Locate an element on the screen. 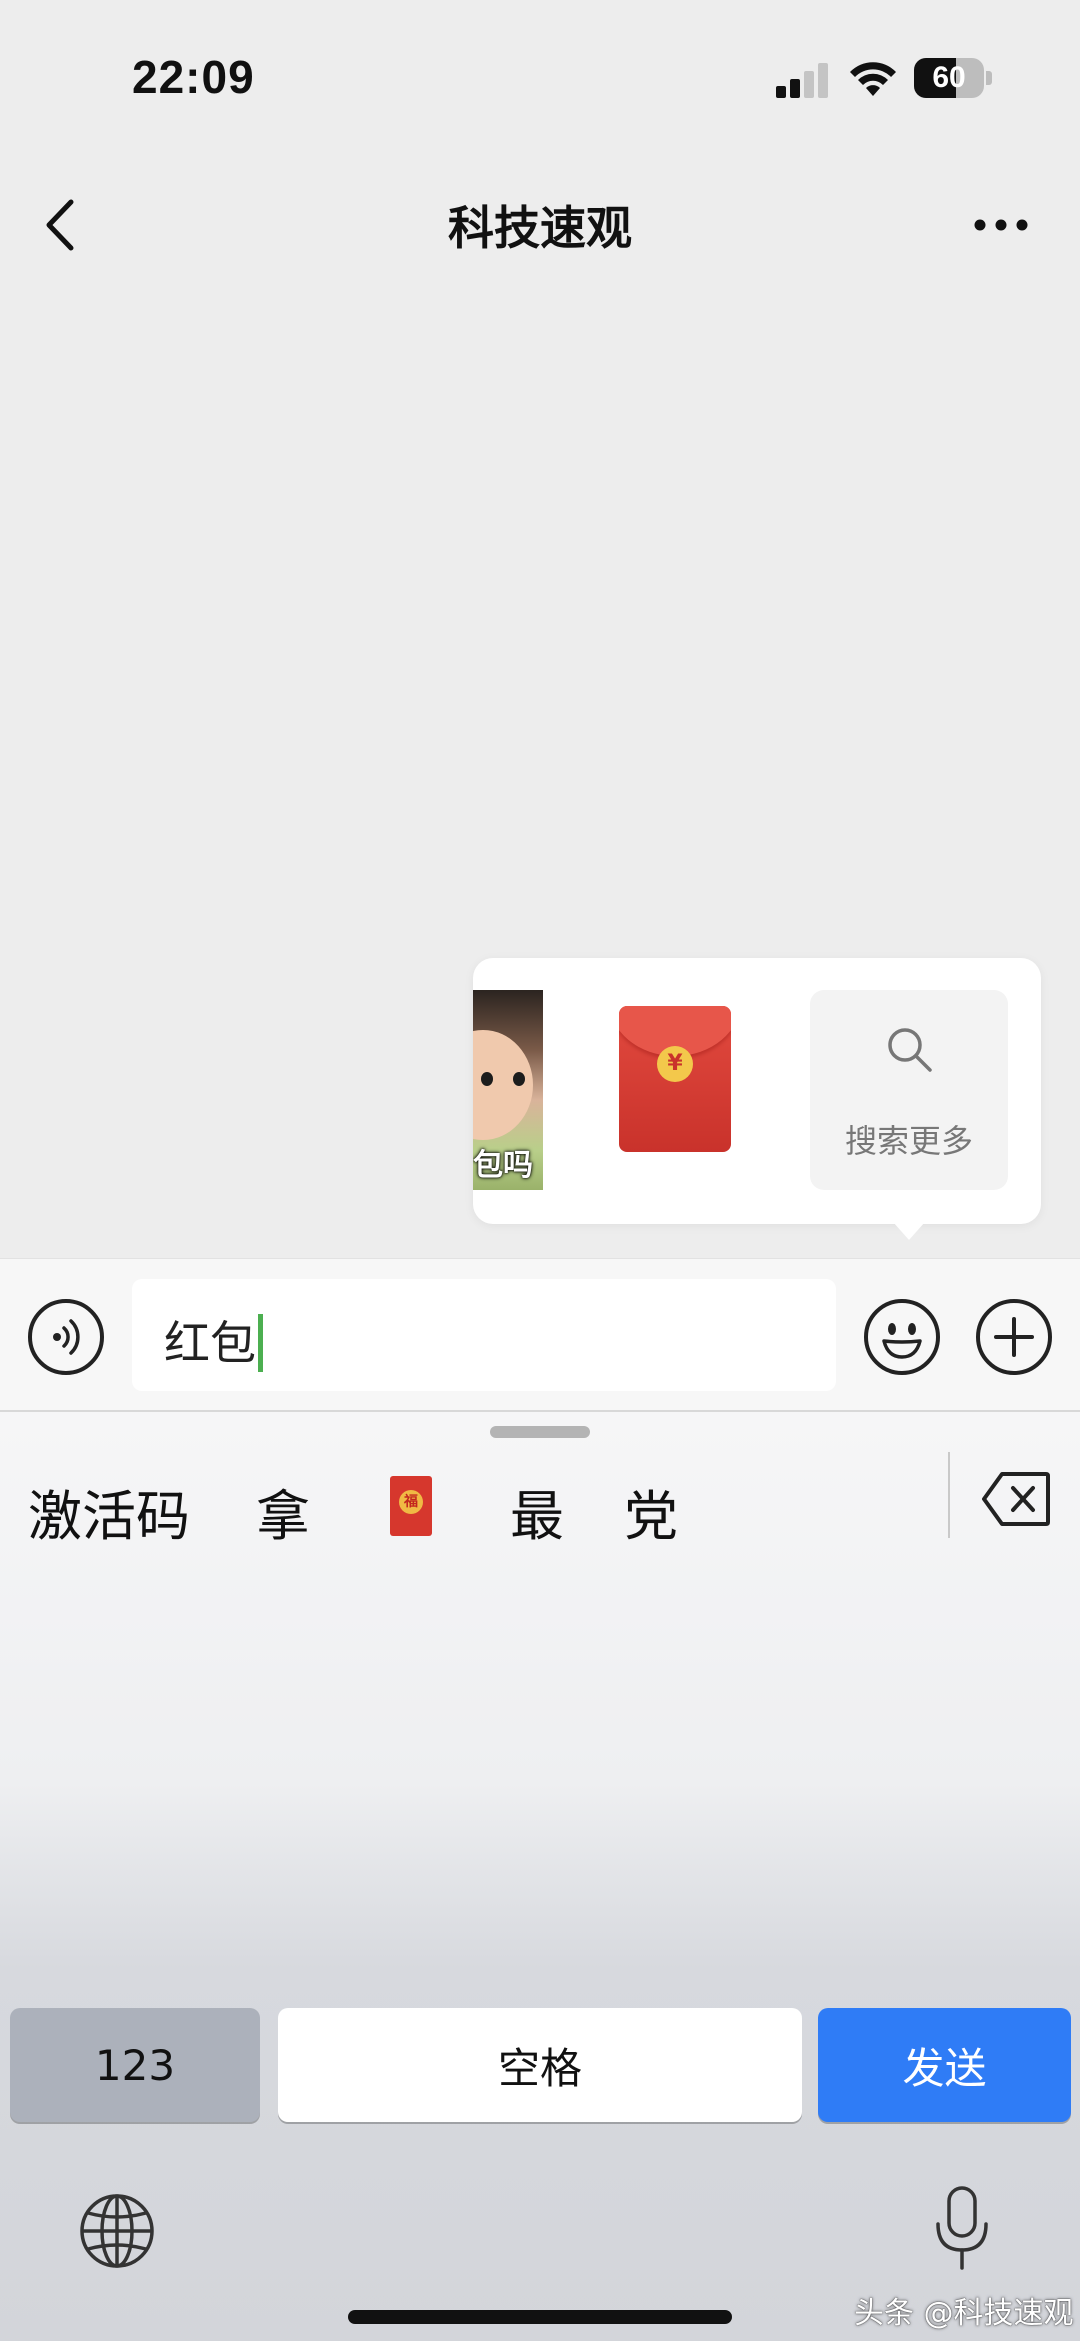 The image size is (1080, 2341). message-text-value: 红包 is located at coordinates (210, 1343).